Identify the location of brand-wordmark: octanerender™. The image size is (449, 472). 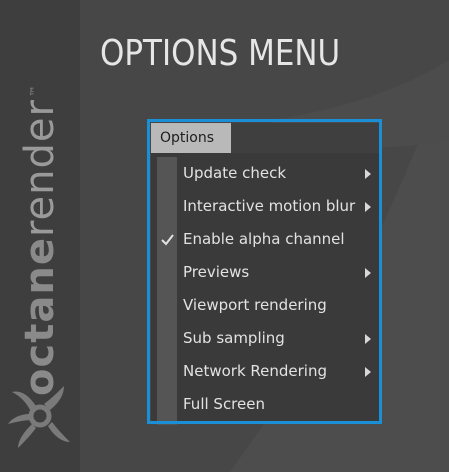
(40, 240).